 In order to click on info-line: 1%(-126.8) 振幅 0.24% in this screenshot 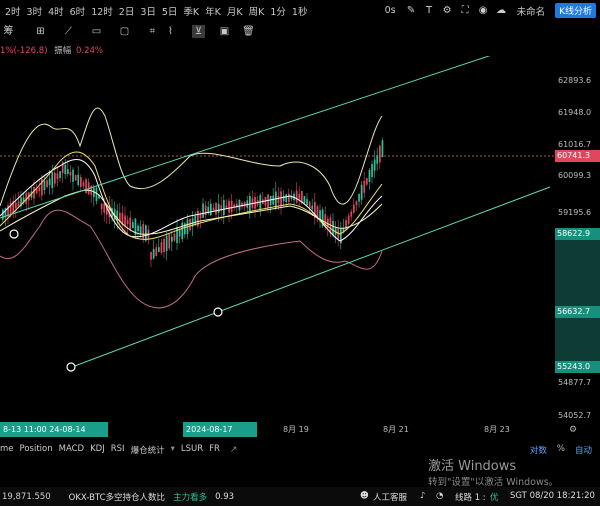, I will do `click(300, 50)`.